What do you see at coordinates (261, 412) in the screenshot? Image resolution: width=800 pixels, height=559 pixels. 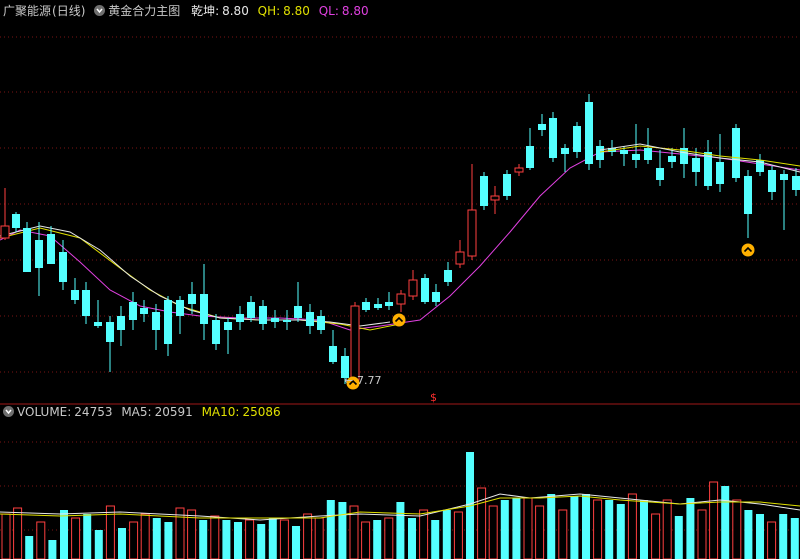 I see `ma10-value: 25086` at bounding box center [261, 412].